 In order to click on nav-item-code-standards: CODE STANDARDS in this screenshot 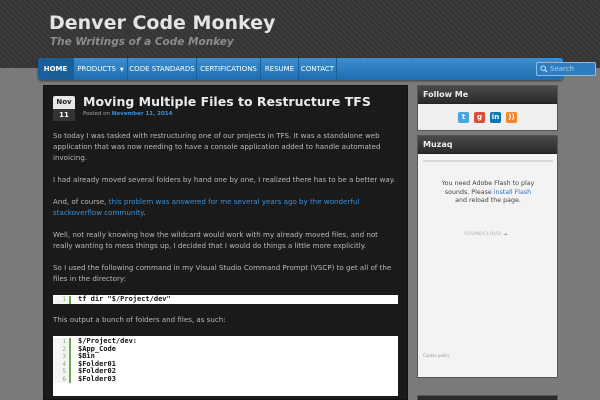, I will do `click(162, 69)`.